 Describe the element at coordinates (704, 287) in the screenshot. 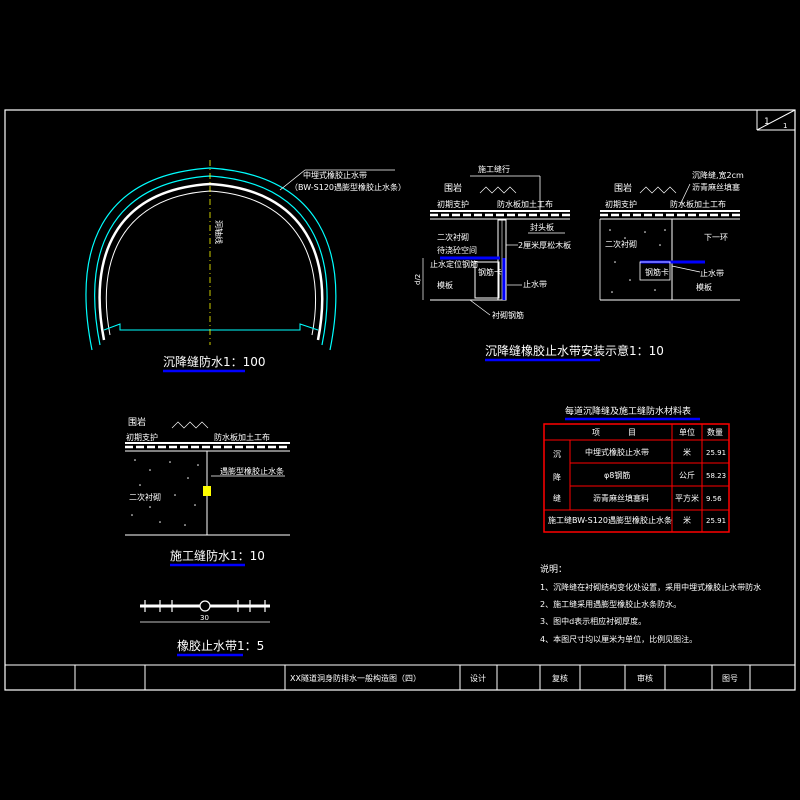

I see `install-right-formwork: 模板` at that location.